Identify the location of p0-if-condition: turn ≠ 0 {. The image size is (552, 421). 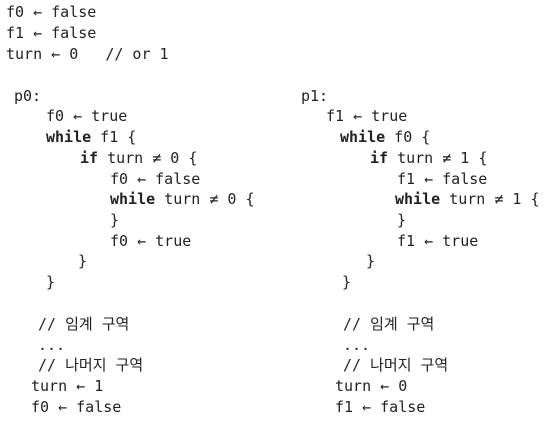
(148, 158).